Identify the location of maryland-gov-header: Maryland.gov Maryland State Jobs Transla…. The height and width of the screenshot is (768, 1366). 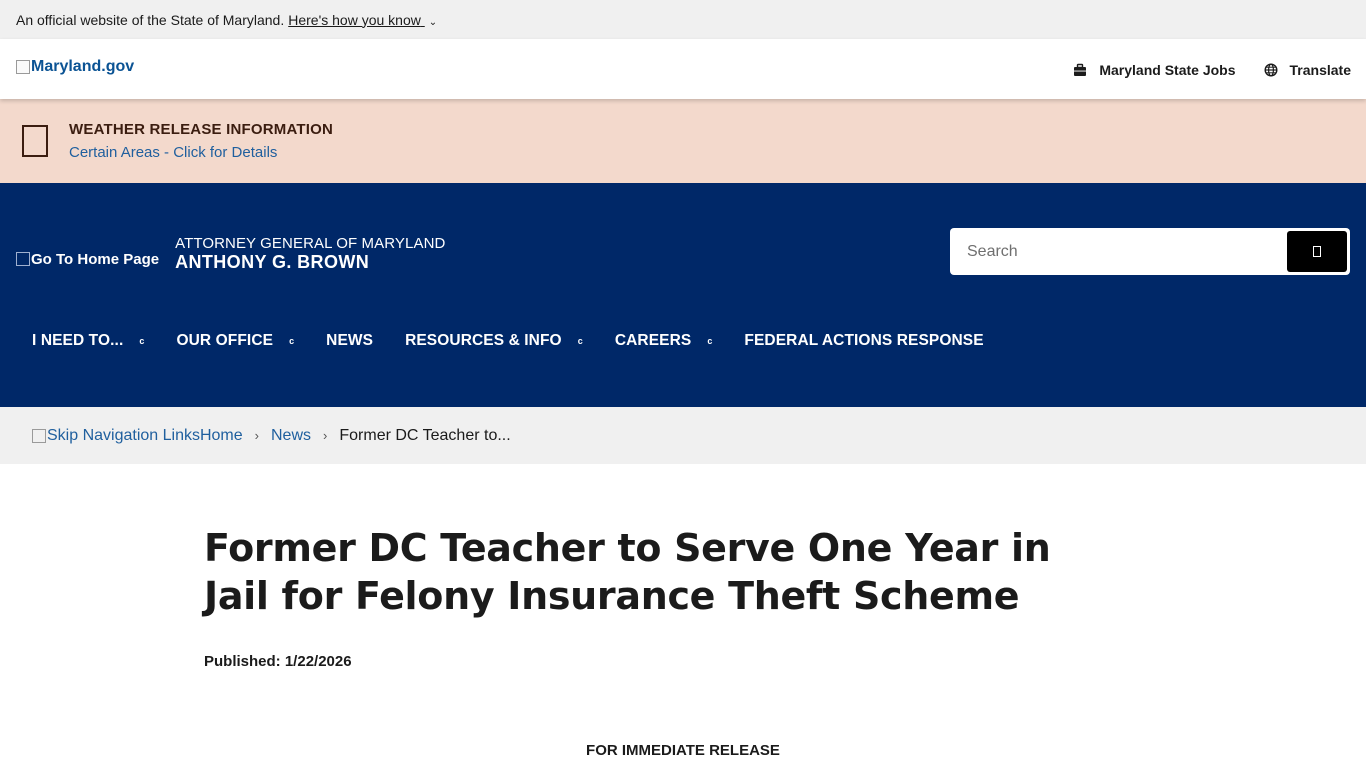
(683, 69).